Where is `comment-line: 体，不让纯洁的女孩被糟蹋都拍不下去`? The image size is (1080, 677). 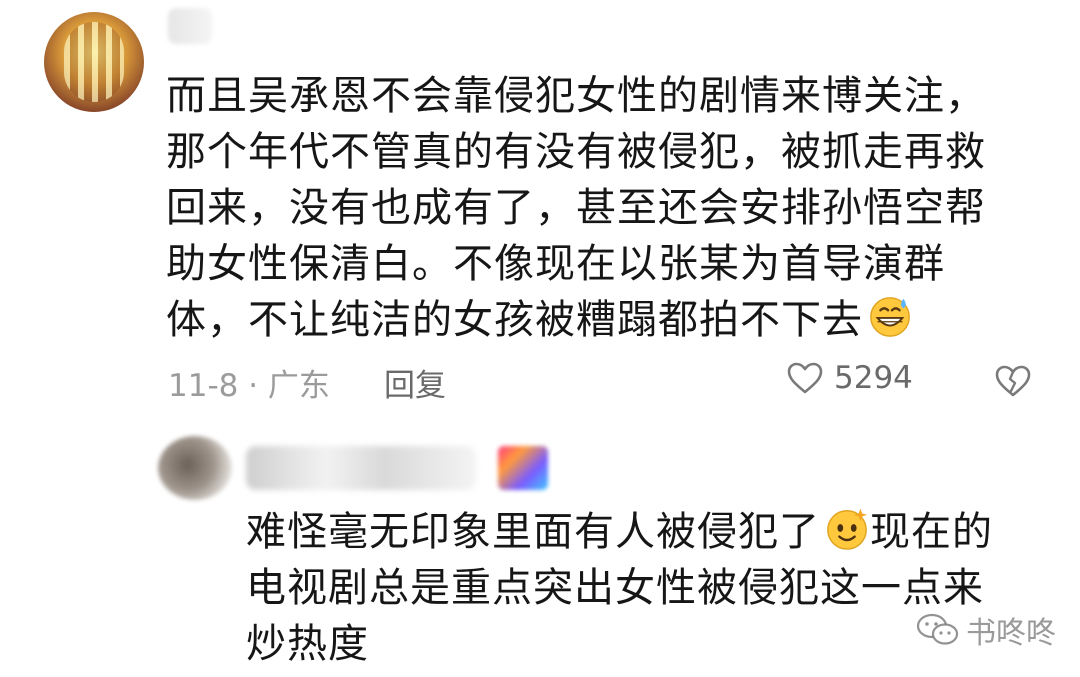
comment-line: 体，不让纯洁的女孩被糟蹋都拍不下去 is located at coordinates (514, 320).